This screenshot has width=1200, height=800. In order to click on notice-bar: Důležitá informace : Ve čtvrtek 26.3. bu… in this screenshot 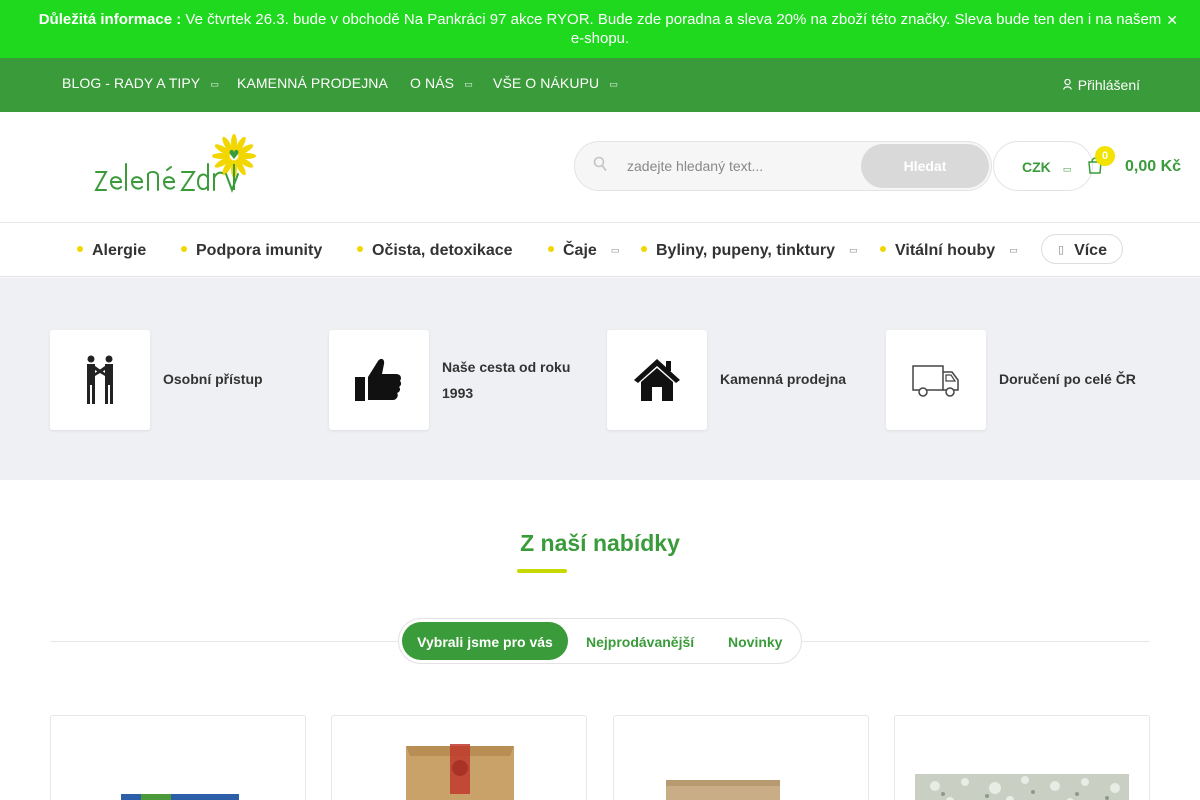, I will do `click(600, 29)`.